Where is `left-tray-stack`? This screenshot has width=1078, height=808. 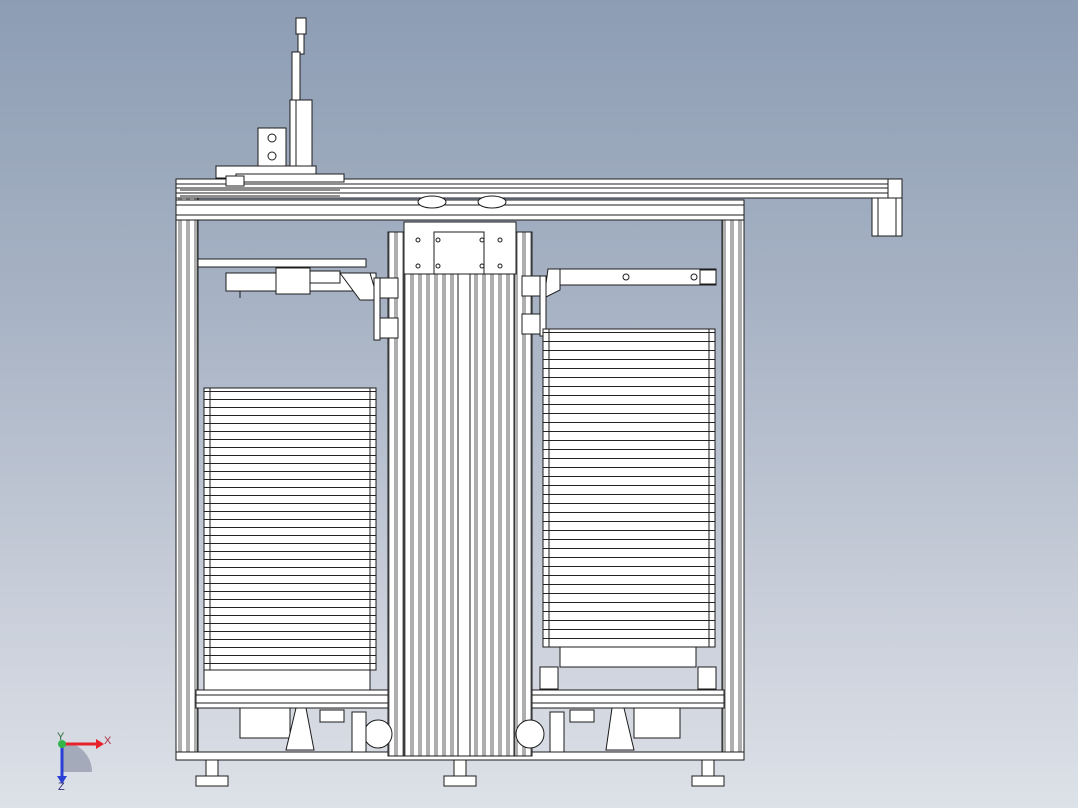
left-tray-stack is located at coordinates (290, 539).